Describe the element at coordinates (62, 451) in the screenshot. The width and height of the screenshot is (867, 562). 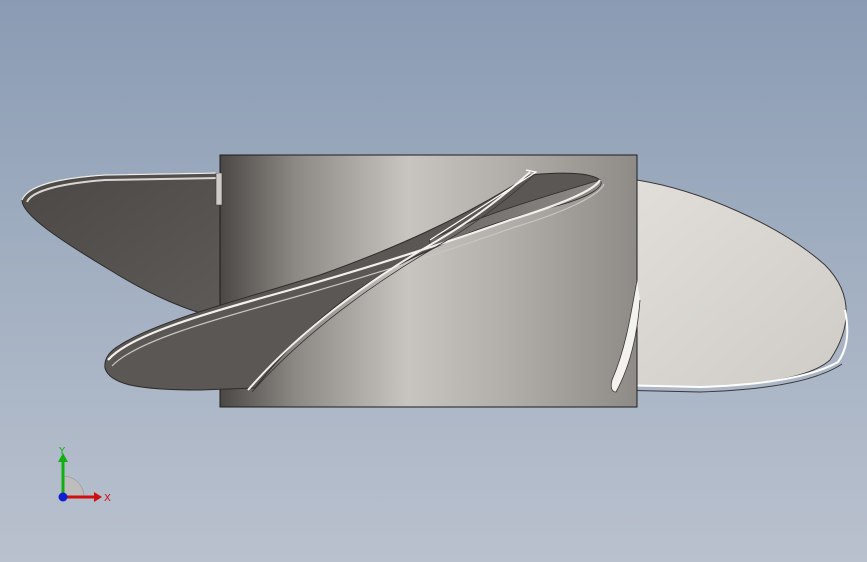
I see `y-axis-label: Y` at that location.